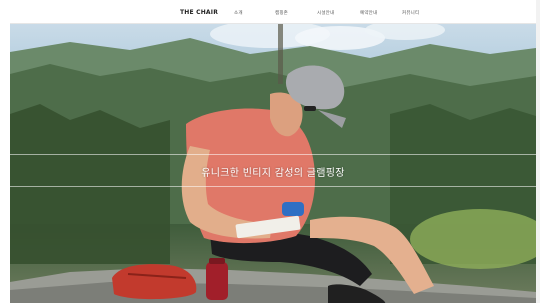  I want to click on hero-tagline: 유니크한 빈티지 감성의 글램핑장, so click(273, 173).